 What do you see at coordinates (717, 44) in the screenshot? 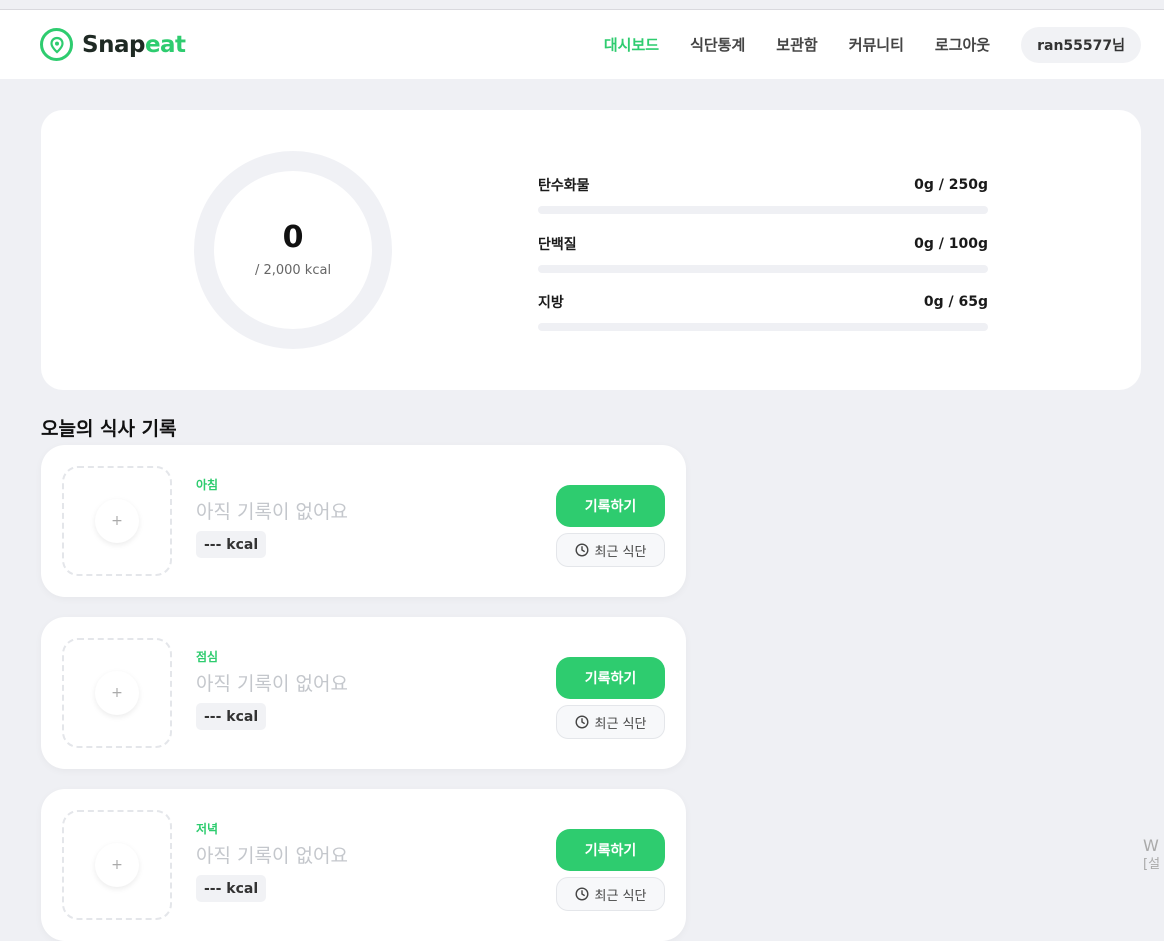
I see `nav-item-diet-stats: 식단통계` at bounding box center [717, 44].